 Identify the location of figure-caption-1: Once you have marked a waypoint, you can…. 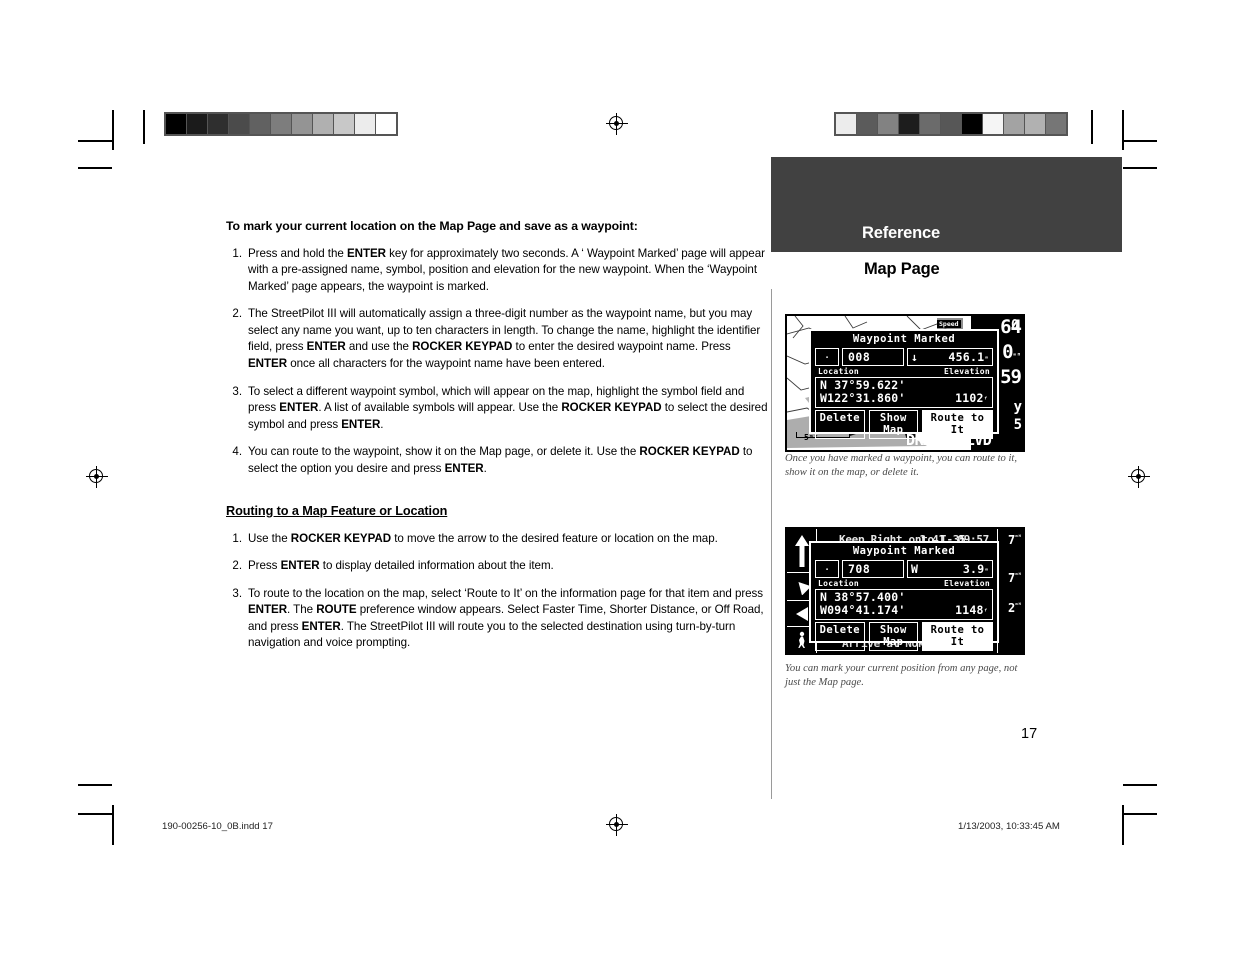
(901, 466).